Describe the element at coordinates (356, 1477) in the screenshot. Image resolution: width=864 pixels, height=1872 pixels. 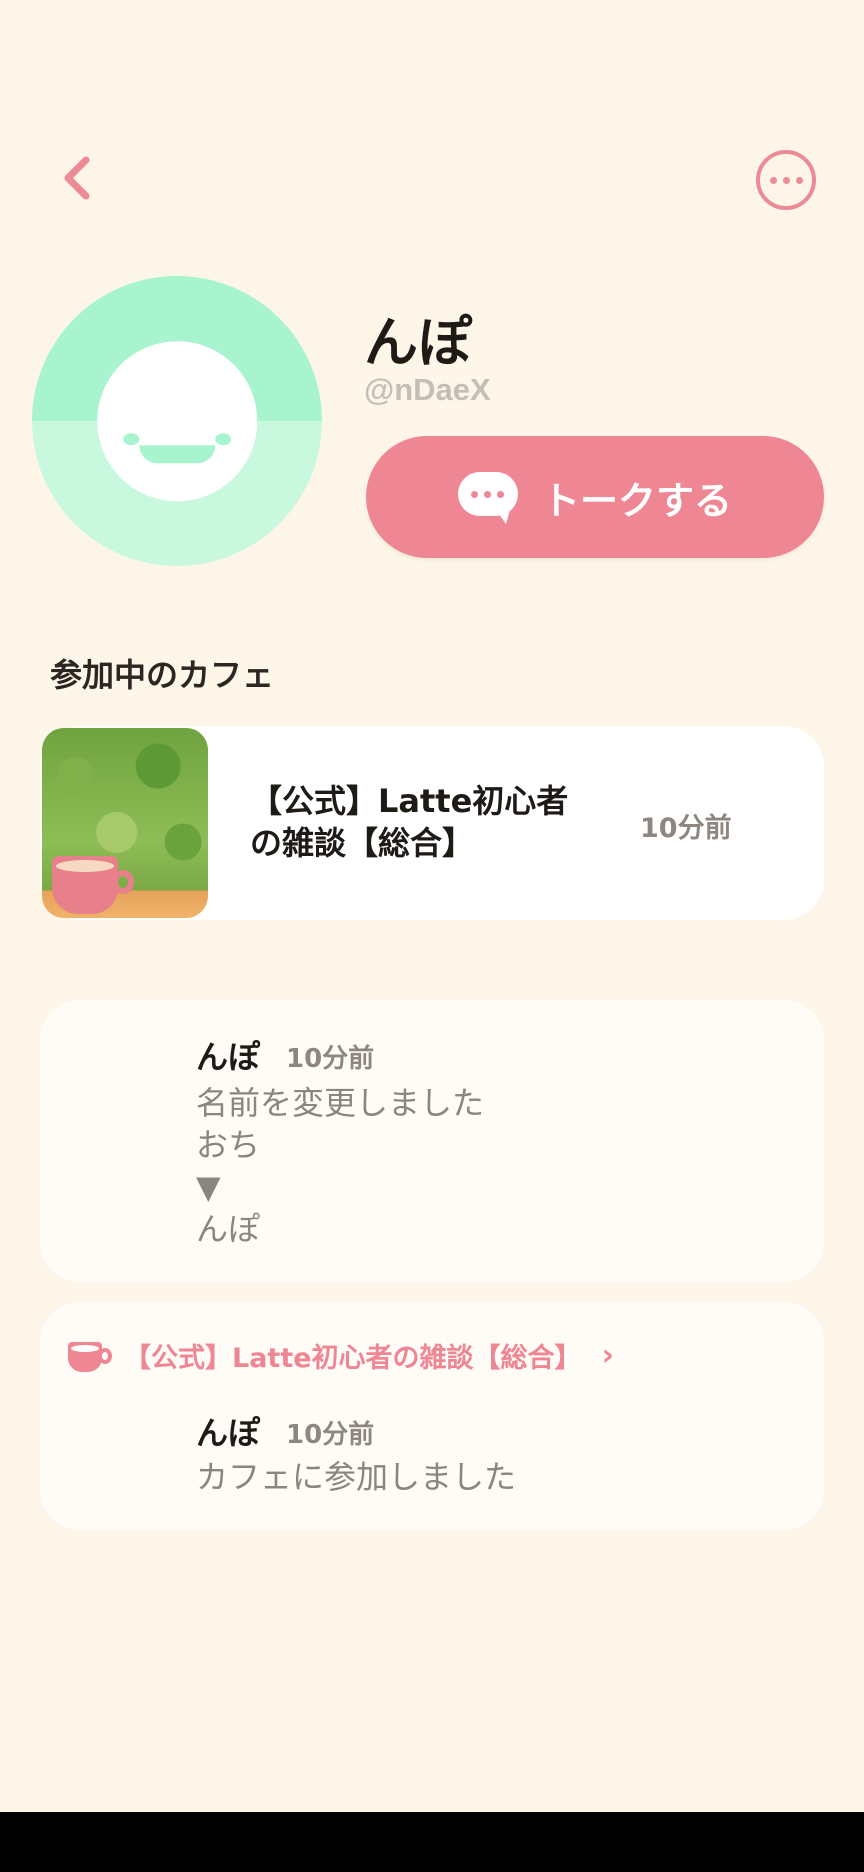
I see `activity-message: カフェに参加しました` at that location.